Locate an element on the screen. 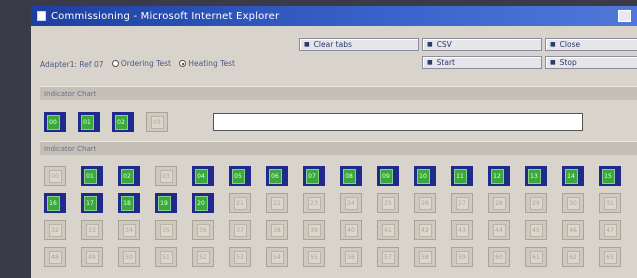 This screenshot has height=278, width=637. indicator-number: 20 is located at coordinates (201, 203).